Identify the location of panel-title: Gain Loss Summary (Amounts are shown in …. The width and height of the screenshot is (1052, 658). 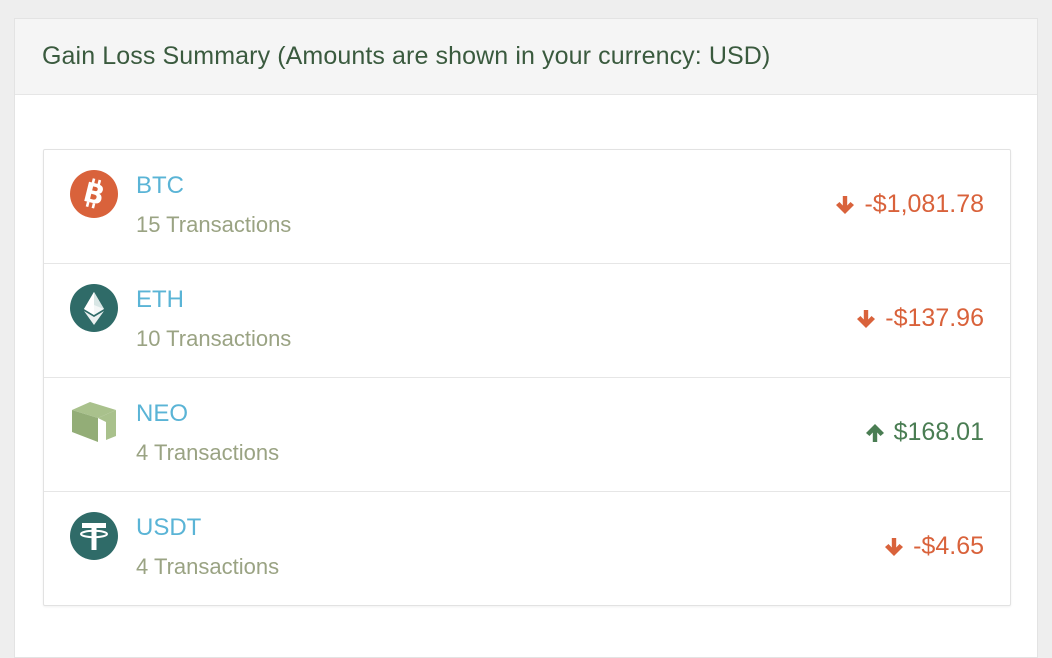
(406, 56).